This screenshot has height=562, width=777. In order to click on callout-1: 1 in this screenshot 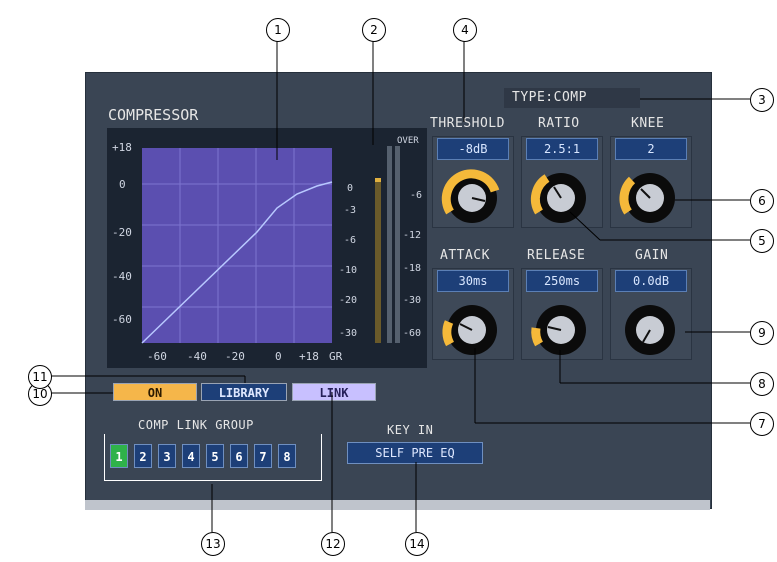, I will do `click(278, 30)`.